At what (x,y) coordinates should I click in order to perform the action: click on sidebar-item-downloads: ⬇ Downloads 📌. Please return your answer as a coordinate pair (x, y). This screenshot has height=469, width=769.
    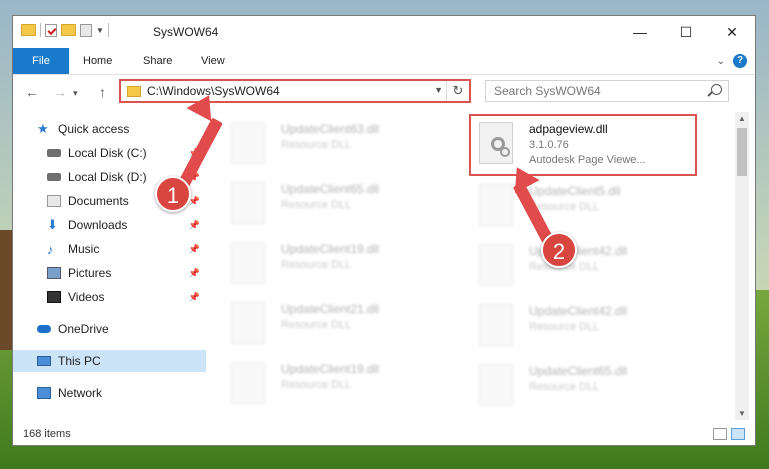
    Looking at the image, I should click on (109, 225).